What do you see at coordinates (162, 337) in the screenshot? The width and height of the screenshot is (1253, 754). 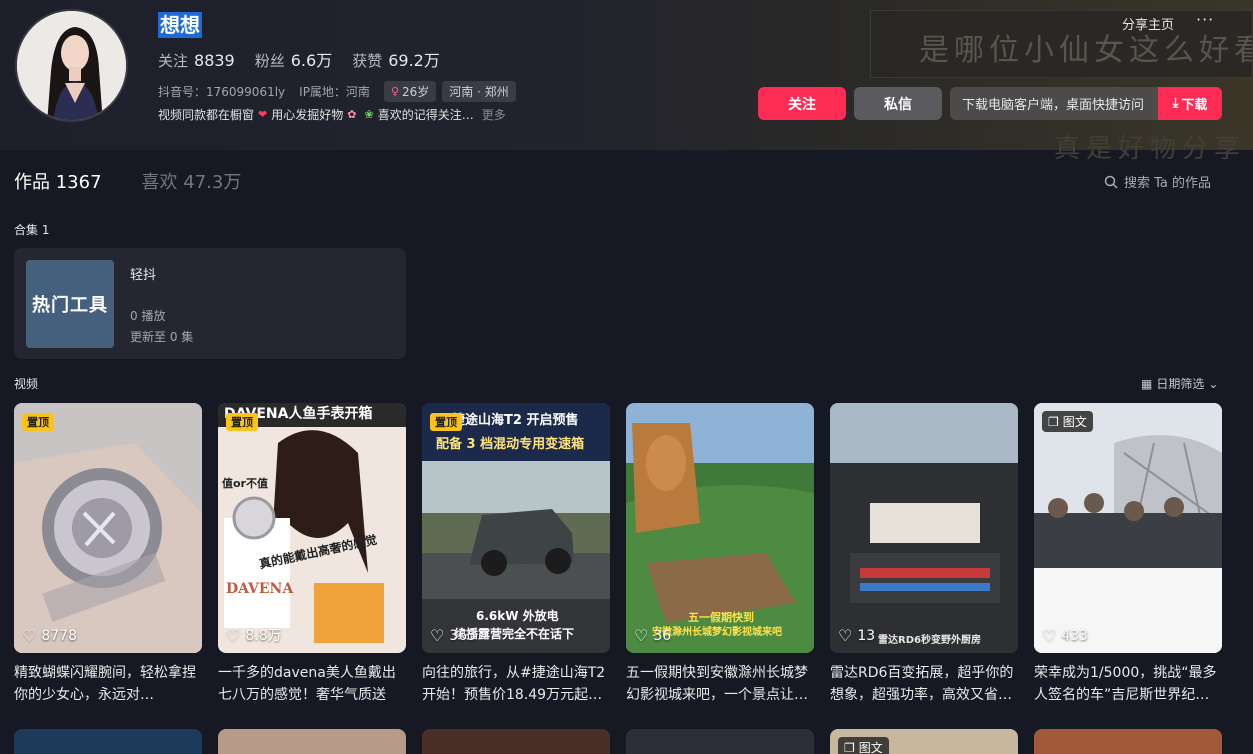 I see `collection-updated: 更新至 0 集` at bounding box center [162, 337].